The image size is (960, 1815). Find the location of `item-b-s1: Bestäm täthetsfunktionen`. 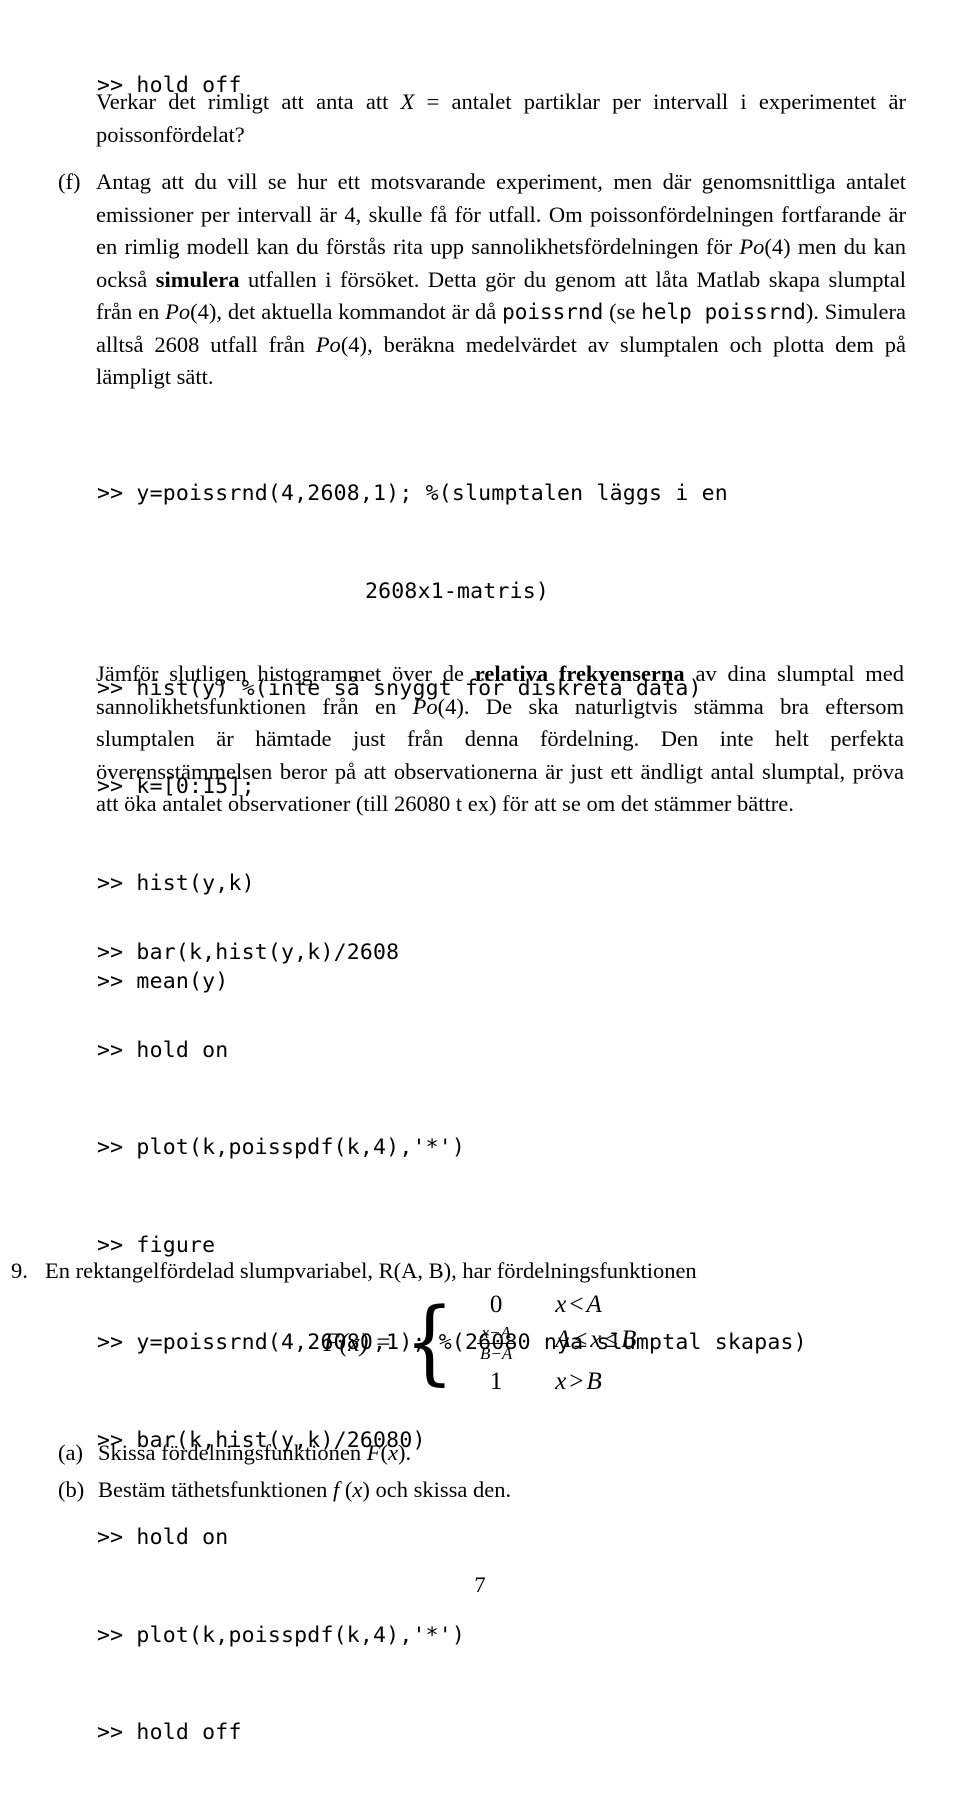

item-b-s1: Bestäm täthetsfunktionen is located at coordinates (215, 1489).